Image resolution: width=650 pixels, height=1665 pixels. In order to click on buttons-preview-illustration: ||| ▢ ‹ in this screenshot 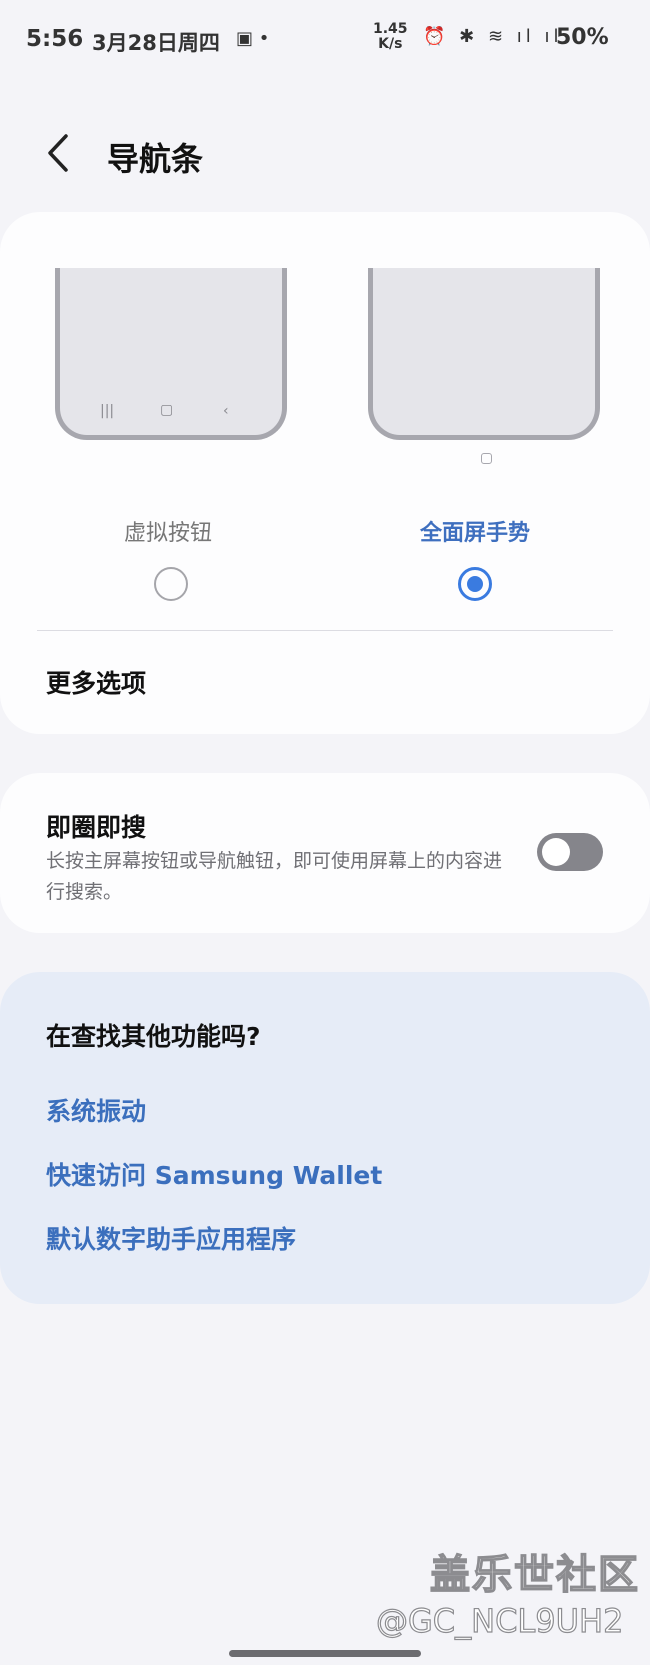, I will do `click(171, 354)`.